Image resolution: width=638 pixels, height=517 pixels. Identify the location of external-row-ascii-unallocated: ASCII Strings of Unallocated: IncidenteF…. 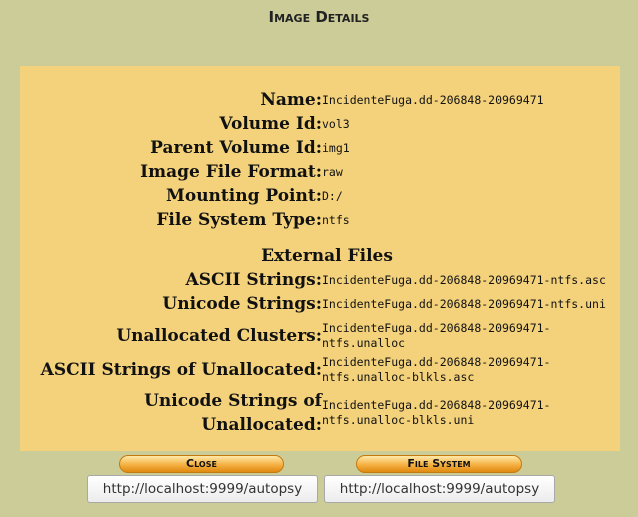
(319, 368).